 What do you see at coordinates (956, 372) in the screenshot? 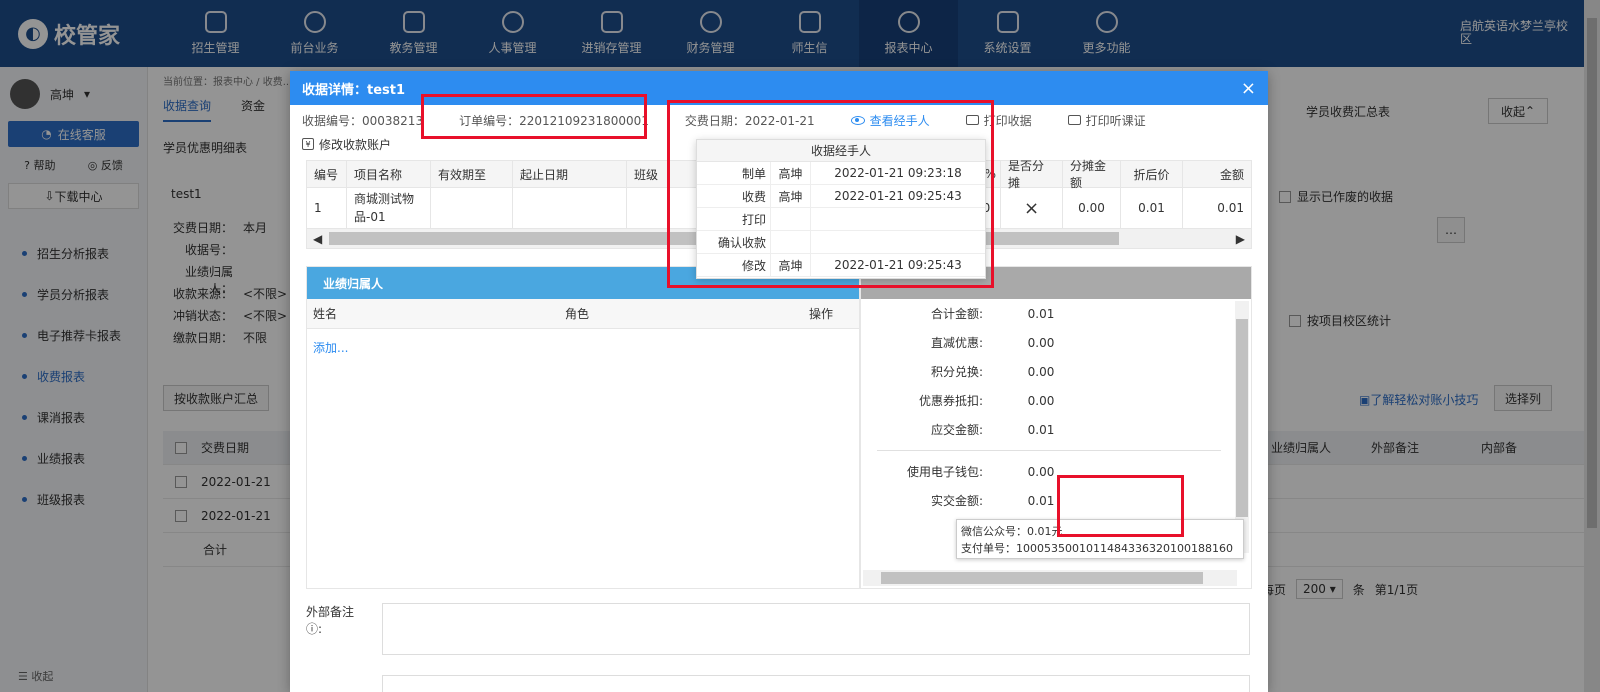
I see `amount-key: 积分兑换:` at bounding box center [956, 372].